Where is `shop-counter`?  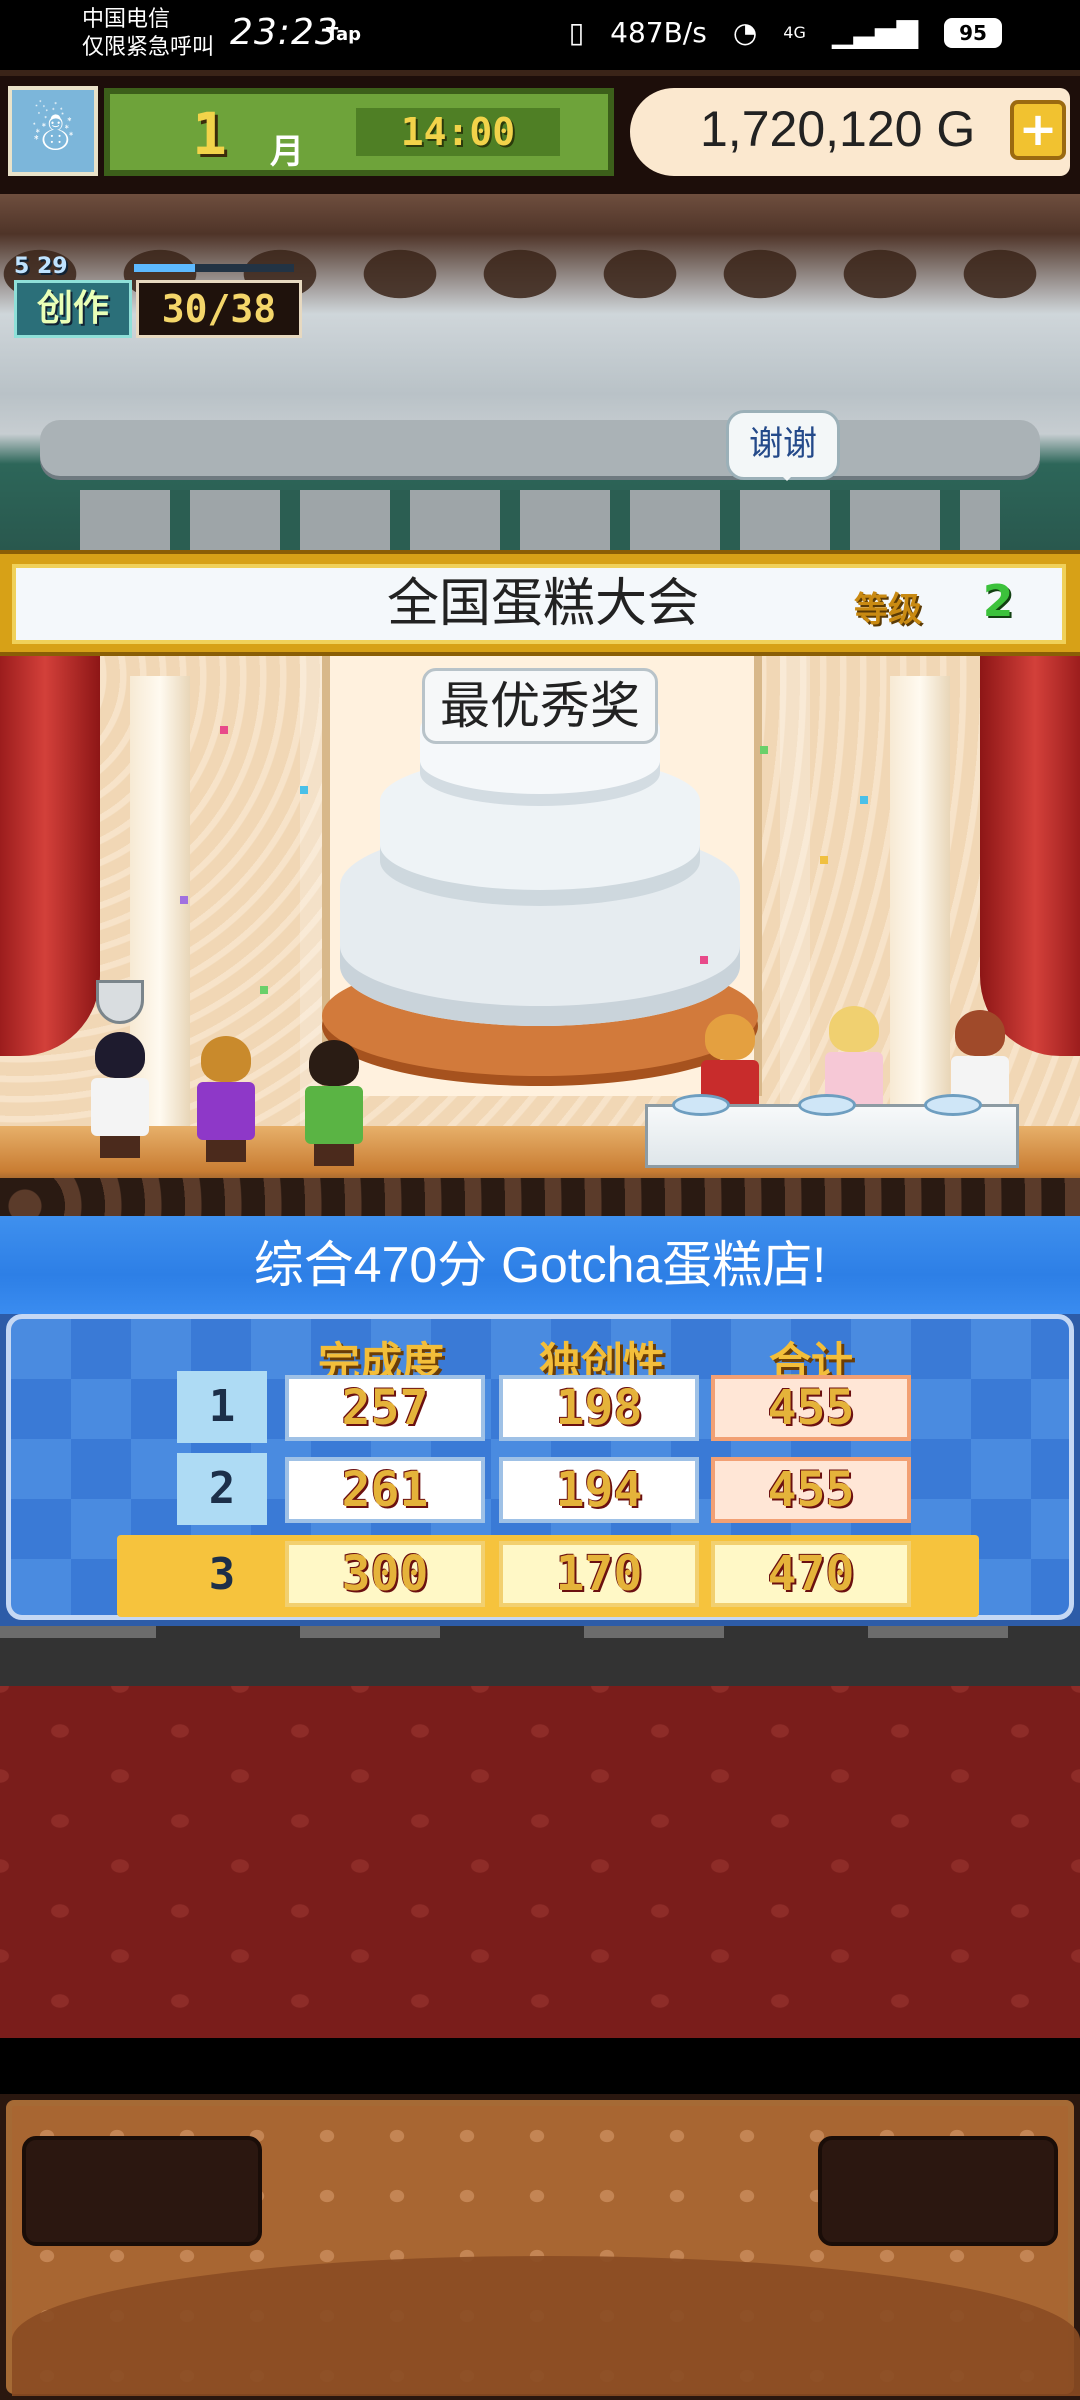 shop-counter is located at coordinates (540, 1656).